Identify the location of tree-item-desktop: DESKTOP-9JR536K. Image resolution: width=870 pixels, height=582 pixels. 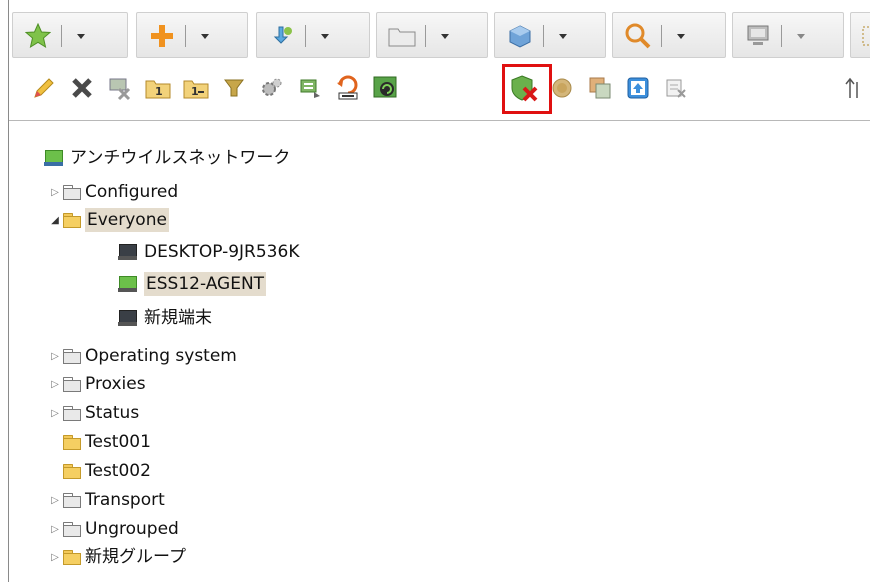
(208, 252).